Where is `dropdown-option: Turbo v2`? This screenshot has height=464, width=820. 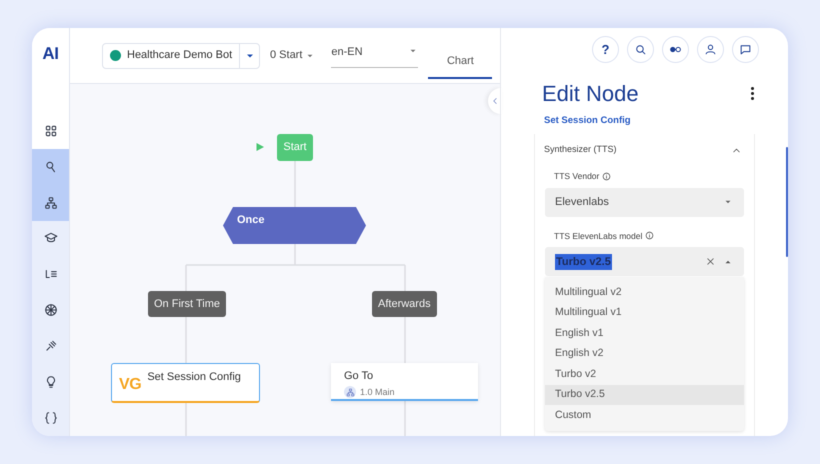 dropdown-option: Turbo v2 is located at coordinates (644, 374).